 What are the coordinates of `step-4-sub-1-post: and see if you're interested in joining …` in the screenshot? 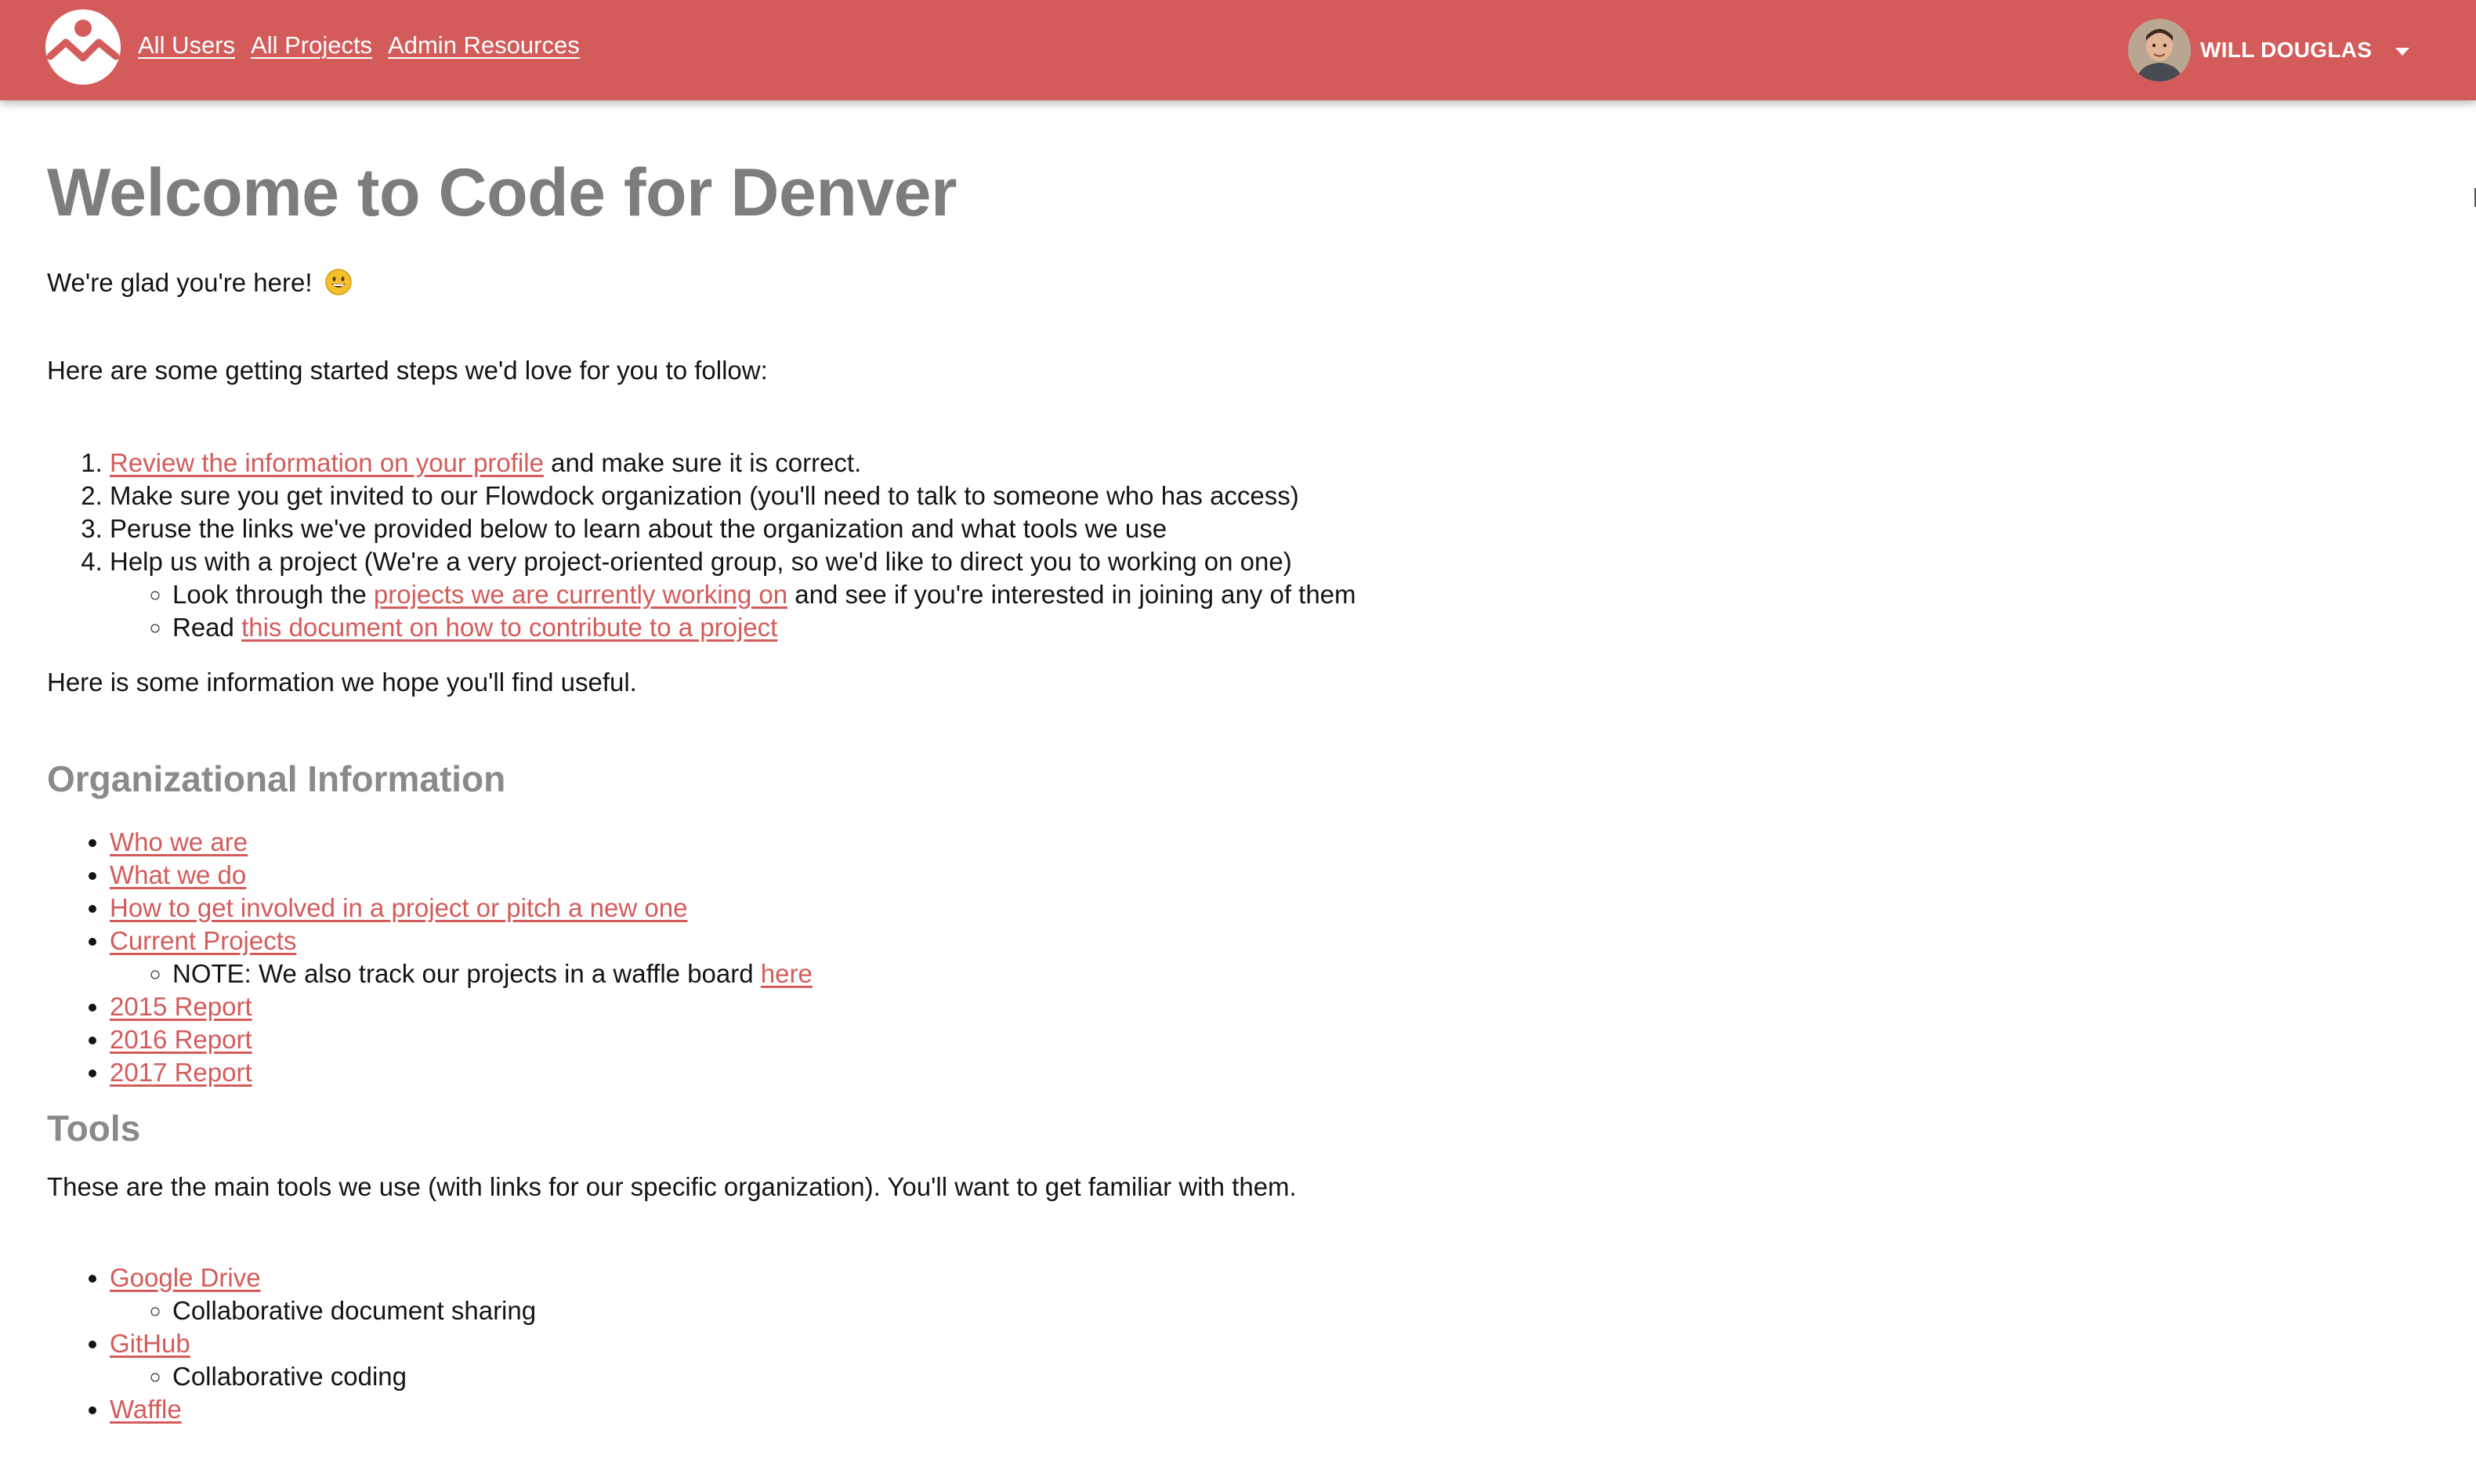 It's located at (1071, 594).